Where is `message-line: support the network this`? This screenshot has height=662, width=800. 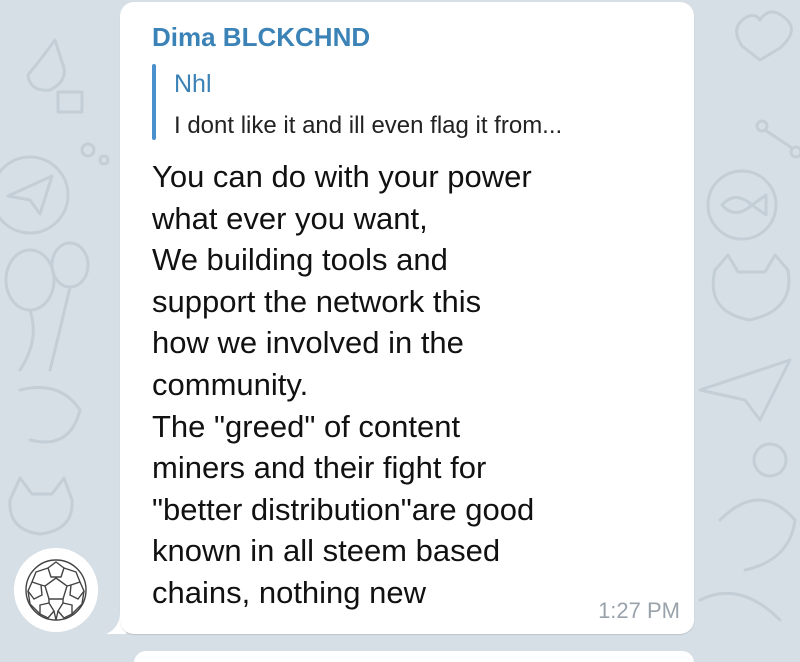 message-line: support the network this is located at coordinates (317, 301).